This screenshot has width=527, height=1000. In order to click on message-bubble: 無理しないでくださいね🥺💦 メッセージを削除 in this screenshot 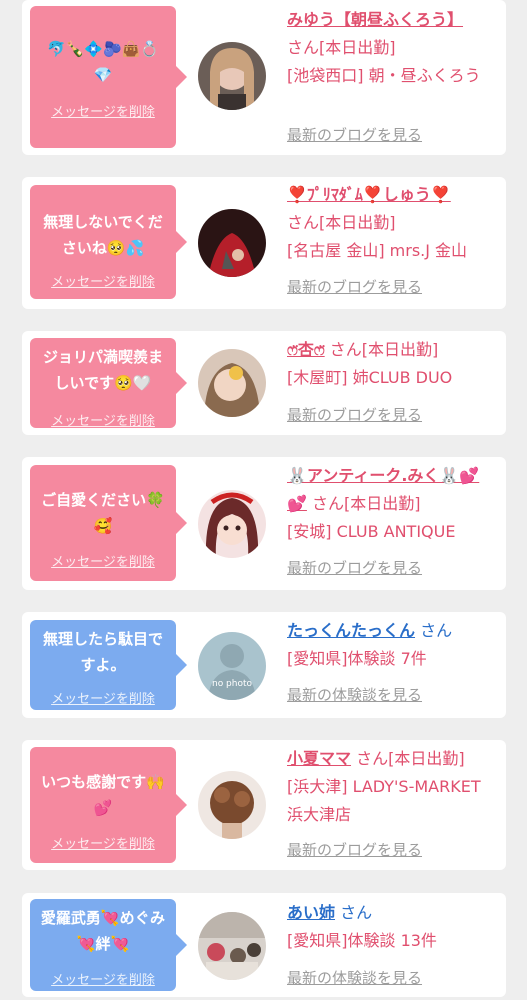, I will do `click(108, 242)`.